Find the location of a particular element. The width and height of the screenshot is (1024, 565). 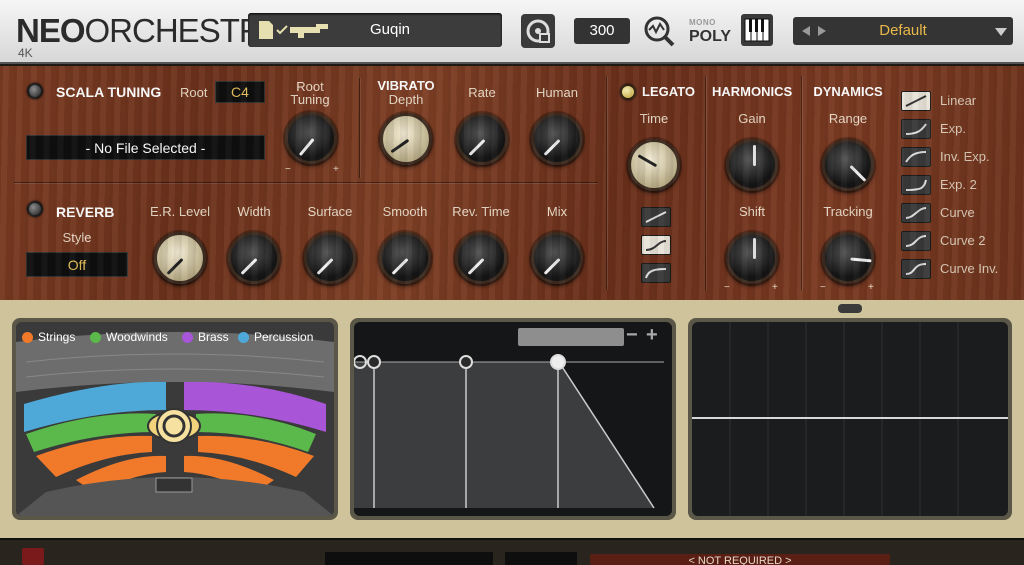

curve-inv-button is located at coordinates (916, 269).